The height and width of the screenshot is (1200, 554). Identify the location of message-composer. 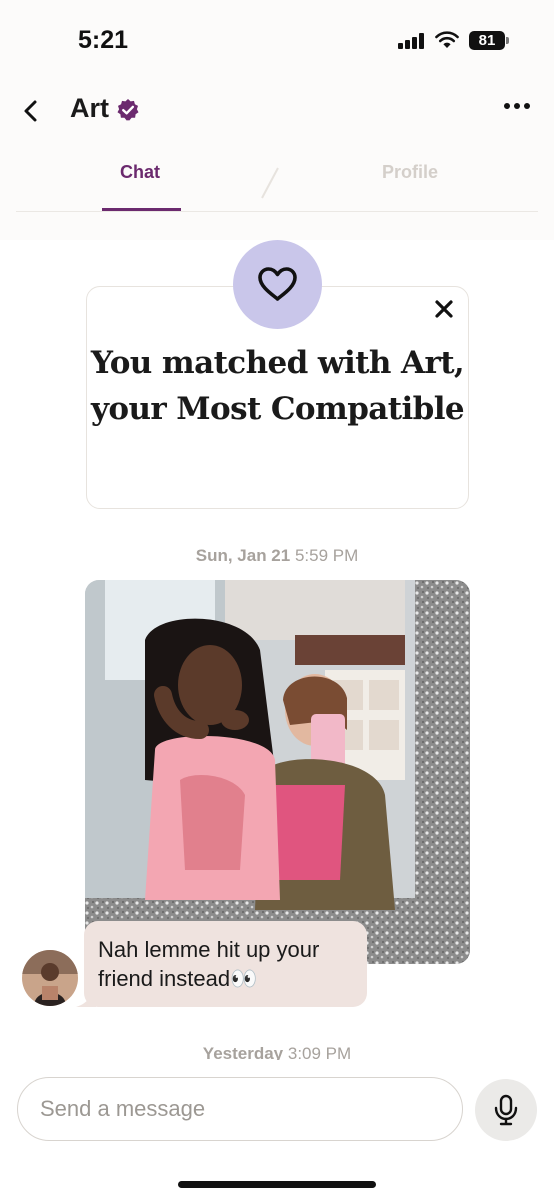
(240, 1109).